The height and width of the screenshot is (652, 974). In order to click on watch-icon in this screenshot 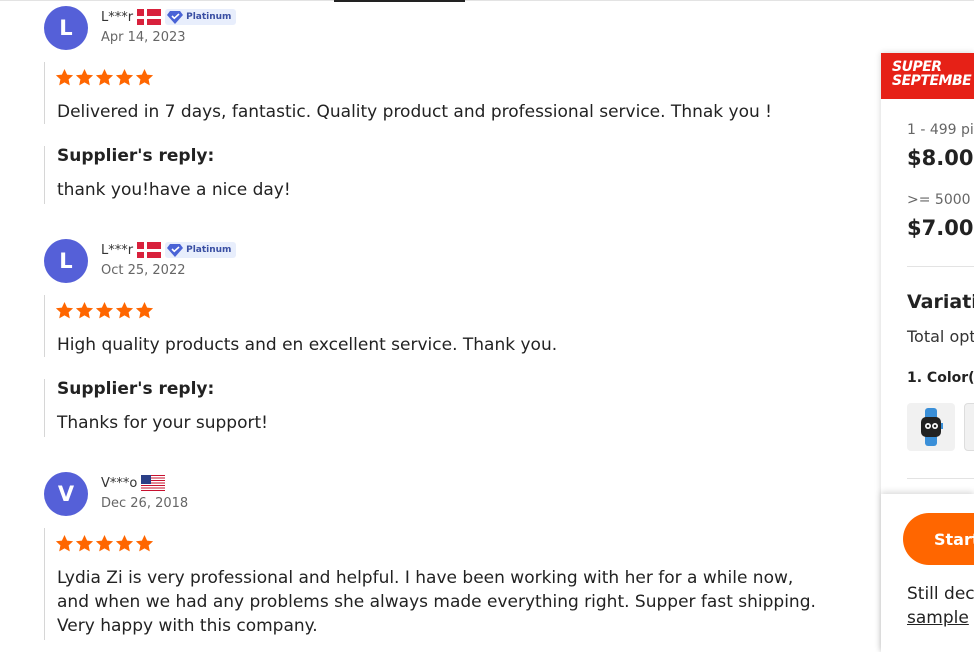, I will do `click(932, 427)`.